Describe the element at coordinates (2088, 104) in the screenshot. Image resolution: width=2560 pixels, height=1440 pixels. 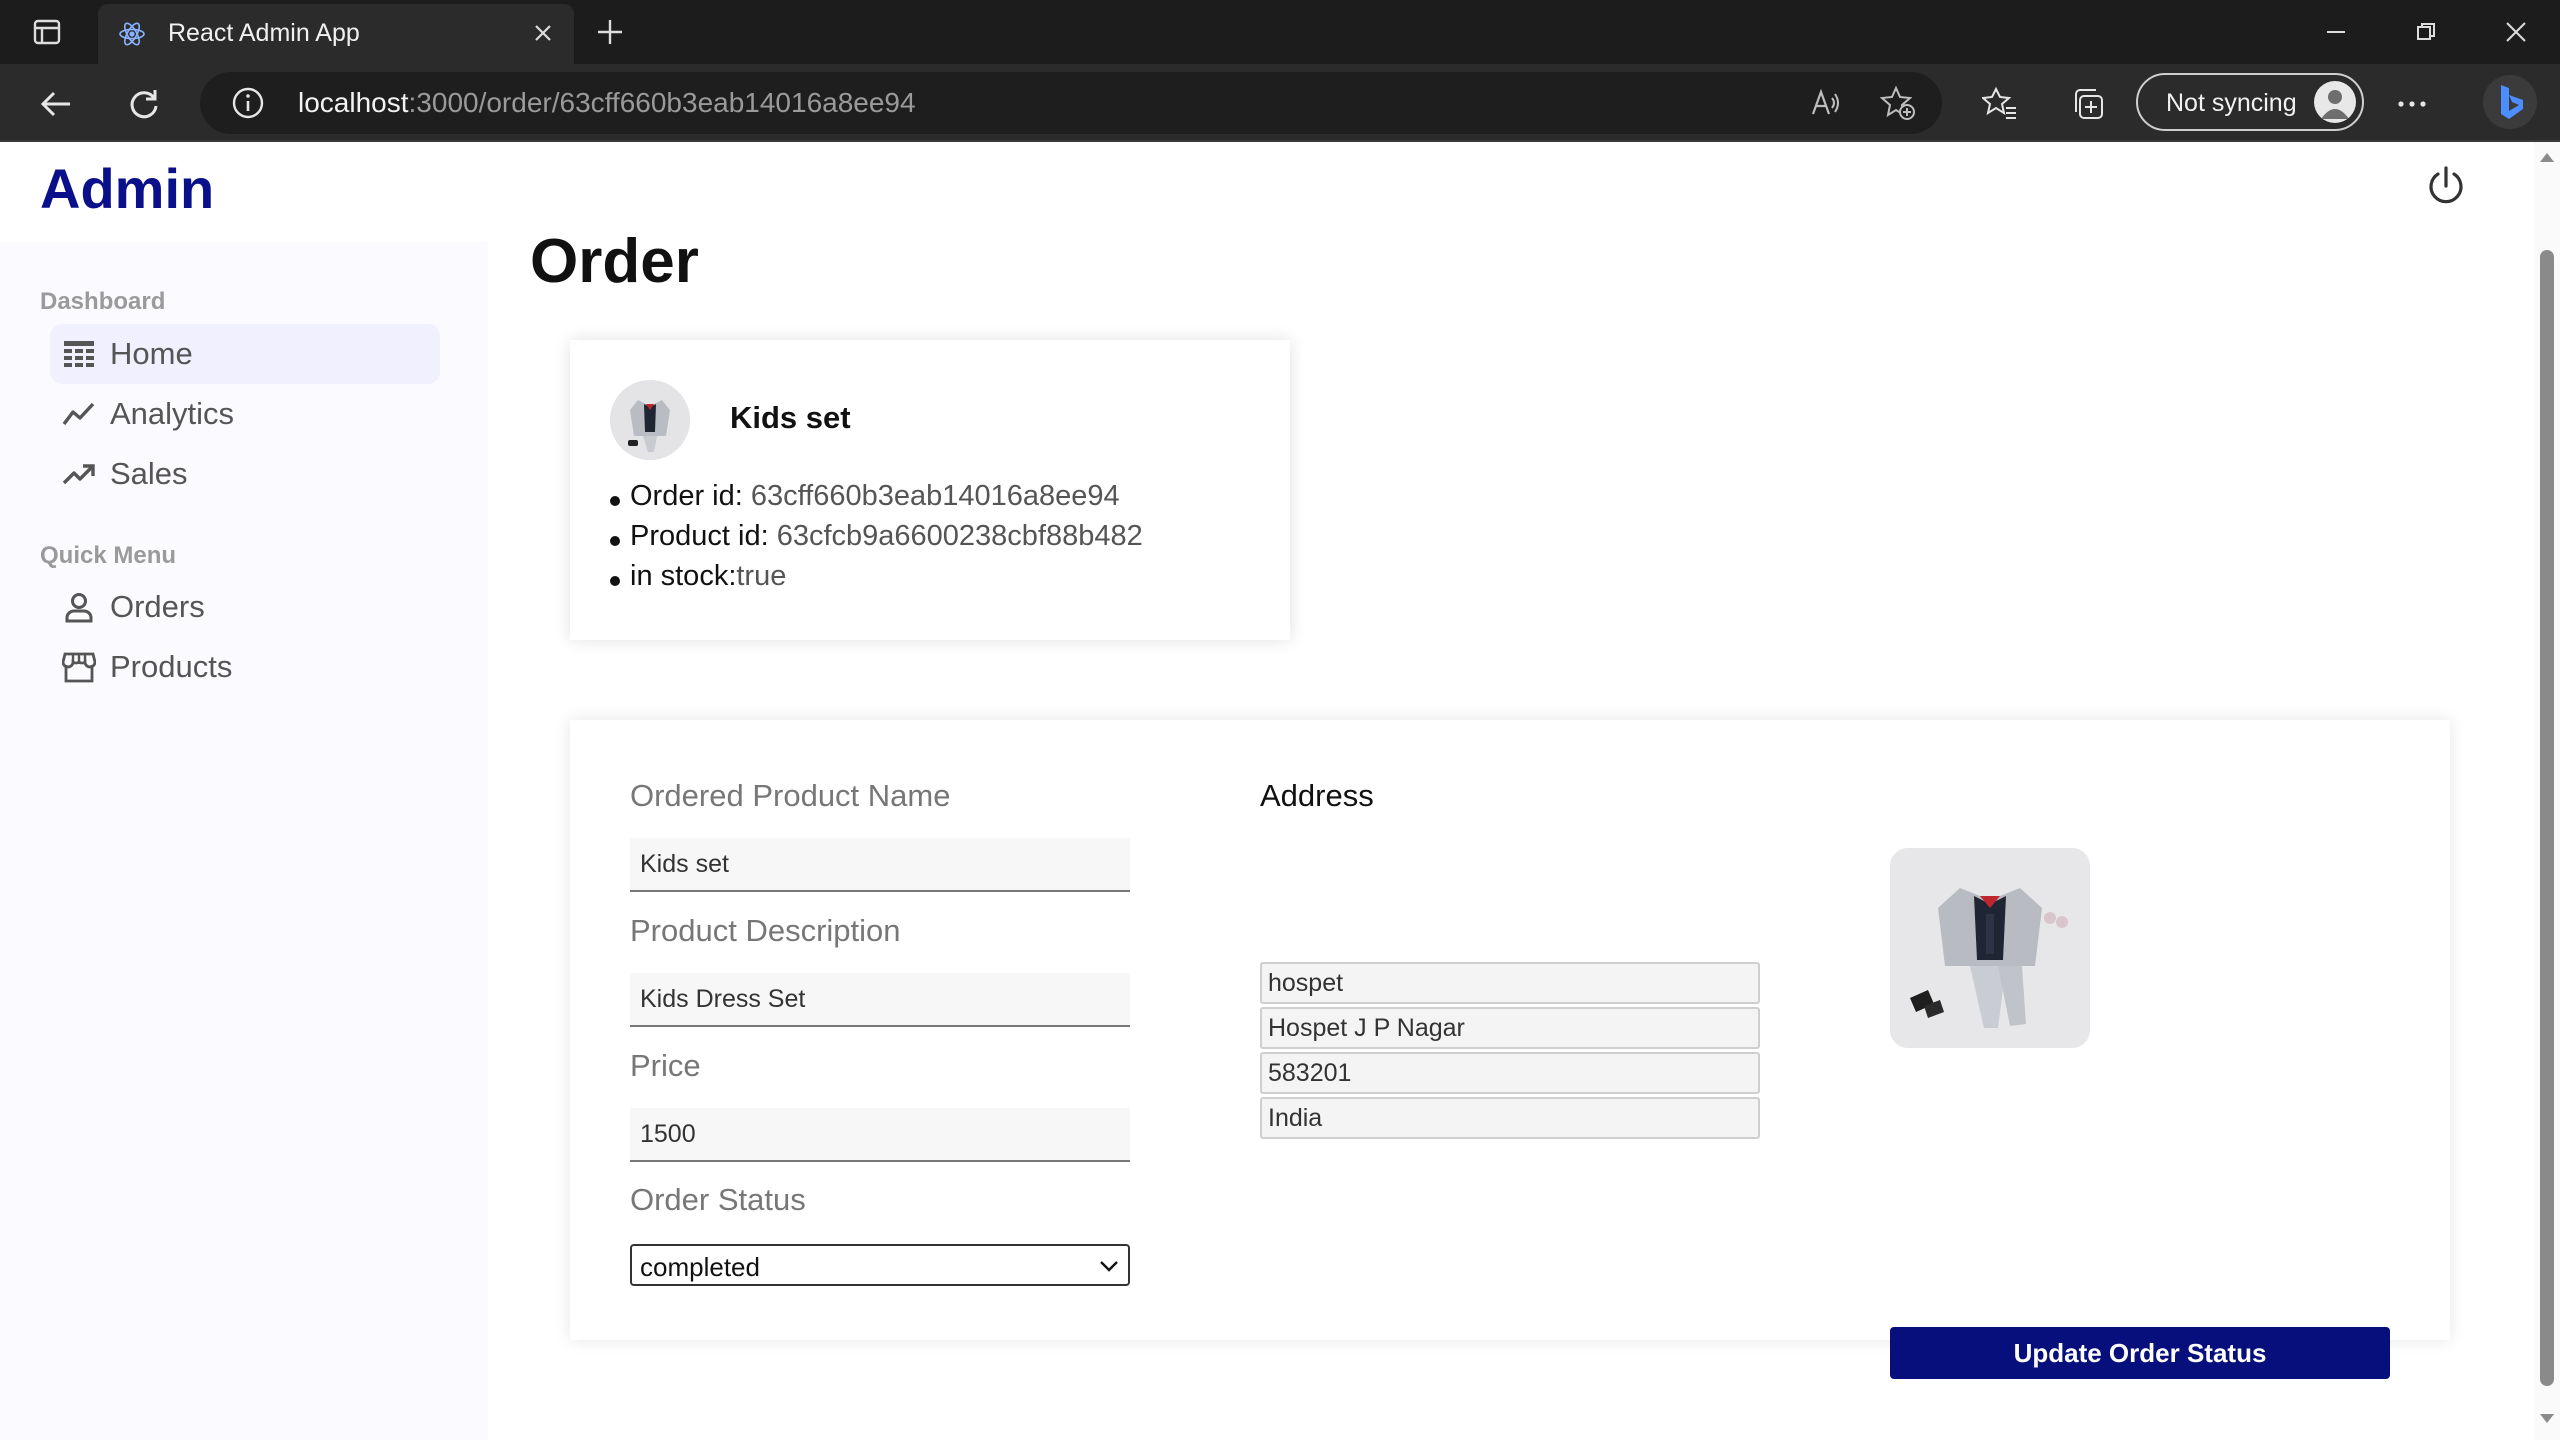
I see `collections-icon` at that location.